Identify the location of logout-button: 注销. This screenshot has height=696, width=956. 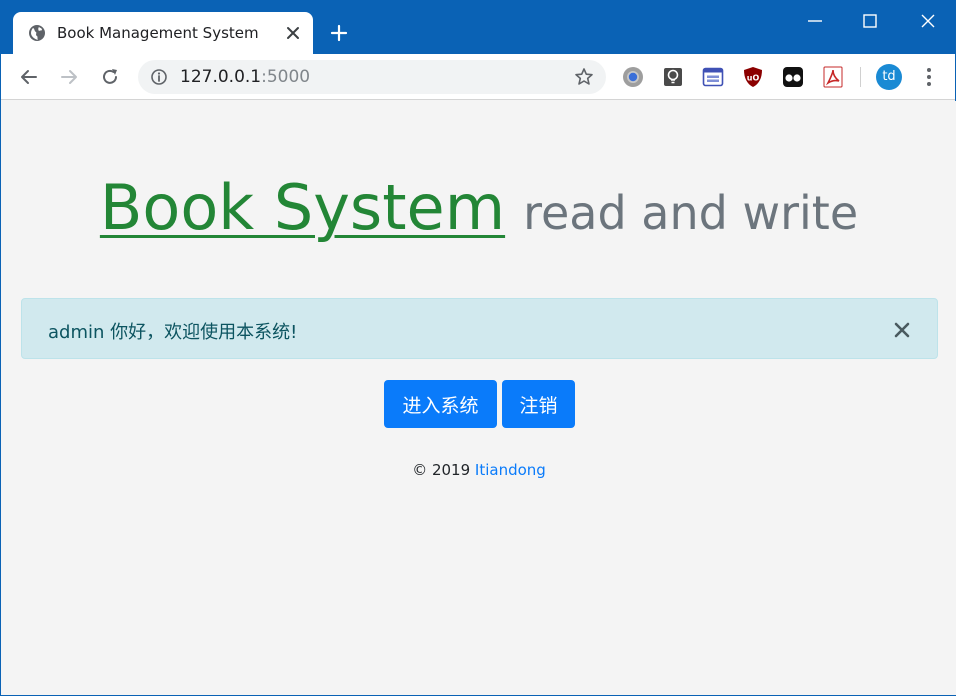
(538, 404).